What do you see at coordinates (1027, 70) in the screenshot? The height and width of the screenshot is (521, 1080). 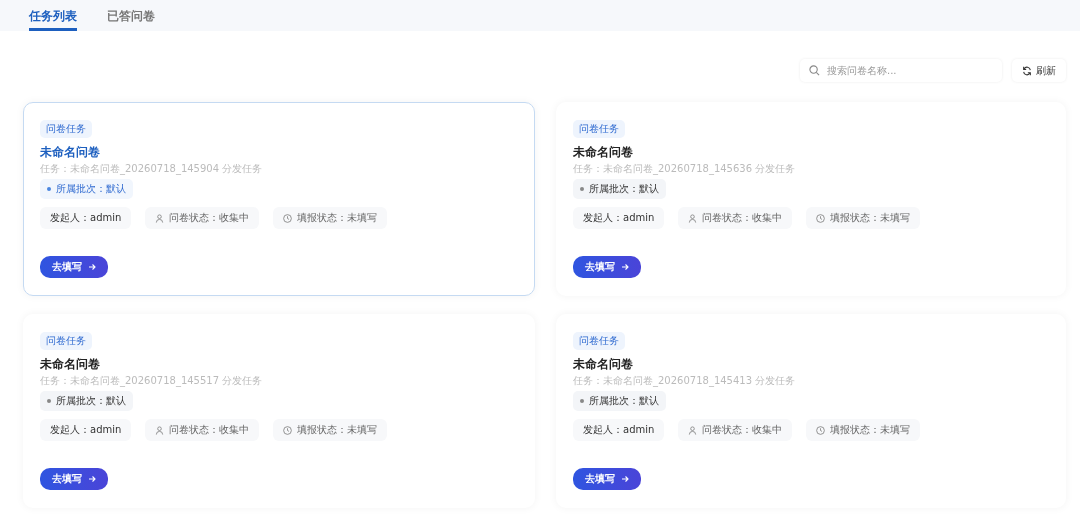 I see `refresh-icon` at bounding box center [1027, 70].